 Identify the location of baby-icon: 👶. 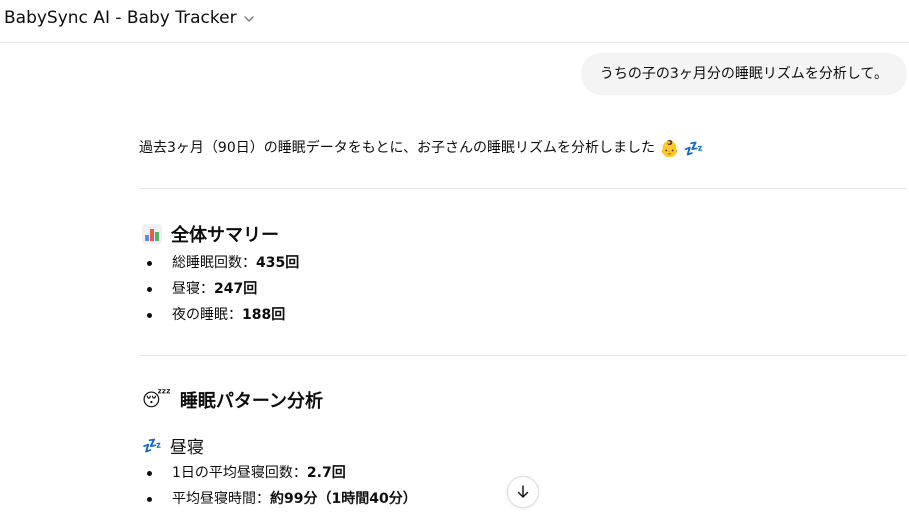
(669, 148).